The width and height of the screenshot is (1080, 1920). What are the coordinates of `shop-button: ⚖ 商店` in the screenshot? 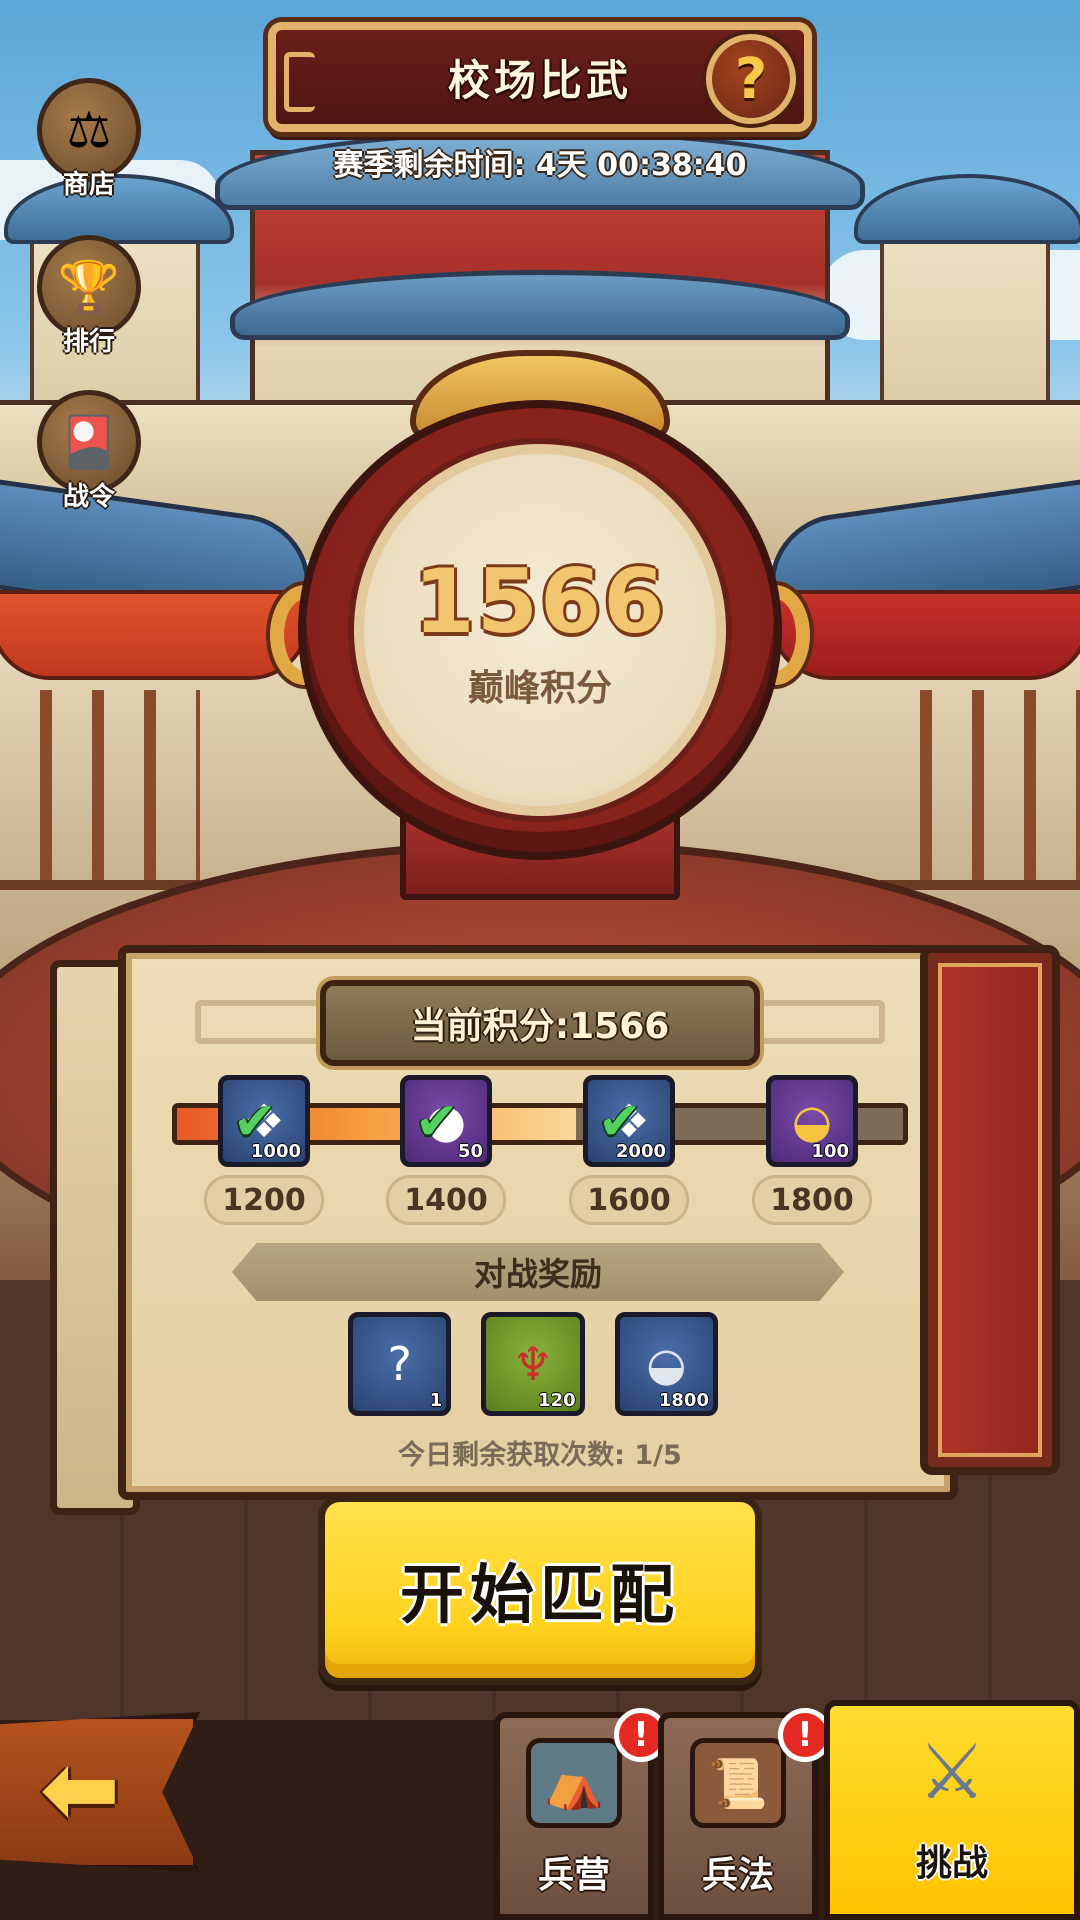 It's located at (89, 143).